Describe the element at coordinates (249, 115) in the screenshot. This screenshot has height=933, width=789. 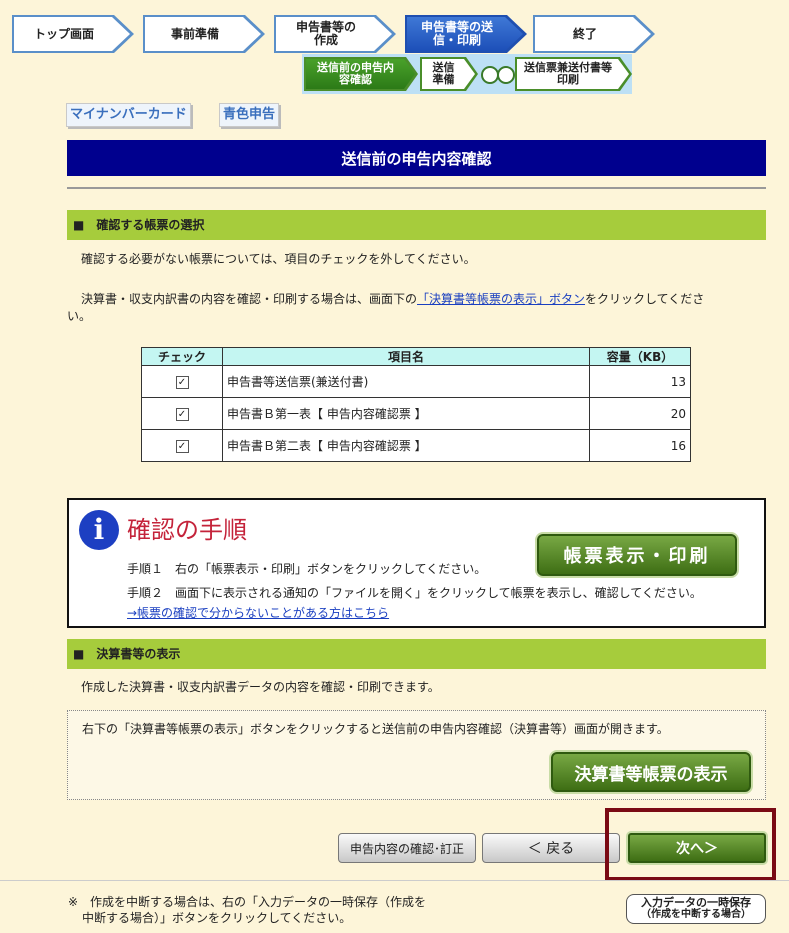
I see `tag-blue-return: 青色申告` at that location.